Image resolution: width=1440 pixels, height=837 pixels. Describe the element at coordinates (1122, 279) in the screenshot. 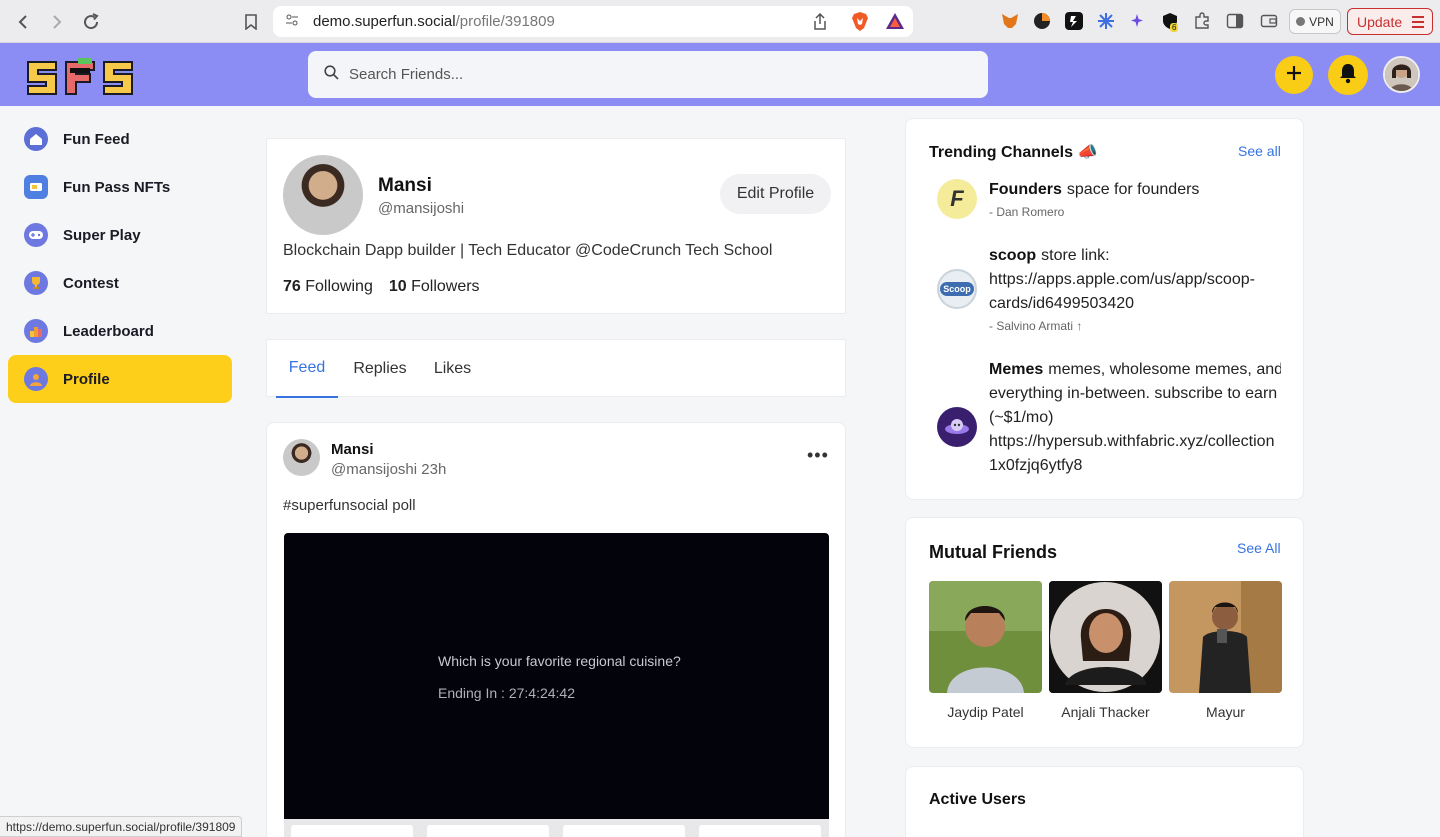

I see `channel-desc-line: https://apps.apple.com/us/app/scoop-` at that location.